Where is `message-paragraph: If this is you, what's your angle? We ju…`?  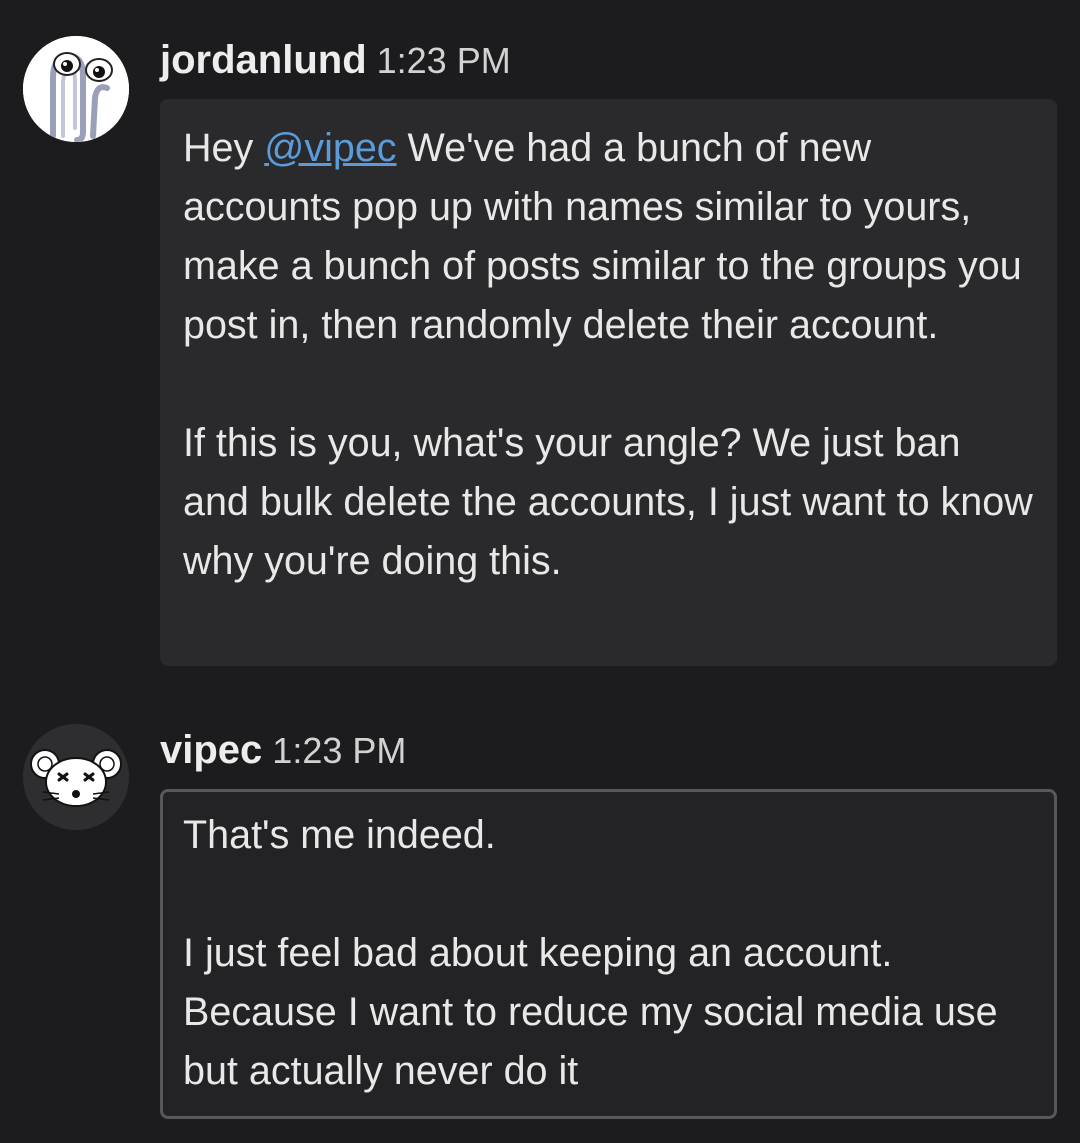
message-paragraph: If this is you, what's your angle? We ju… is located at coordinates (608, 502).